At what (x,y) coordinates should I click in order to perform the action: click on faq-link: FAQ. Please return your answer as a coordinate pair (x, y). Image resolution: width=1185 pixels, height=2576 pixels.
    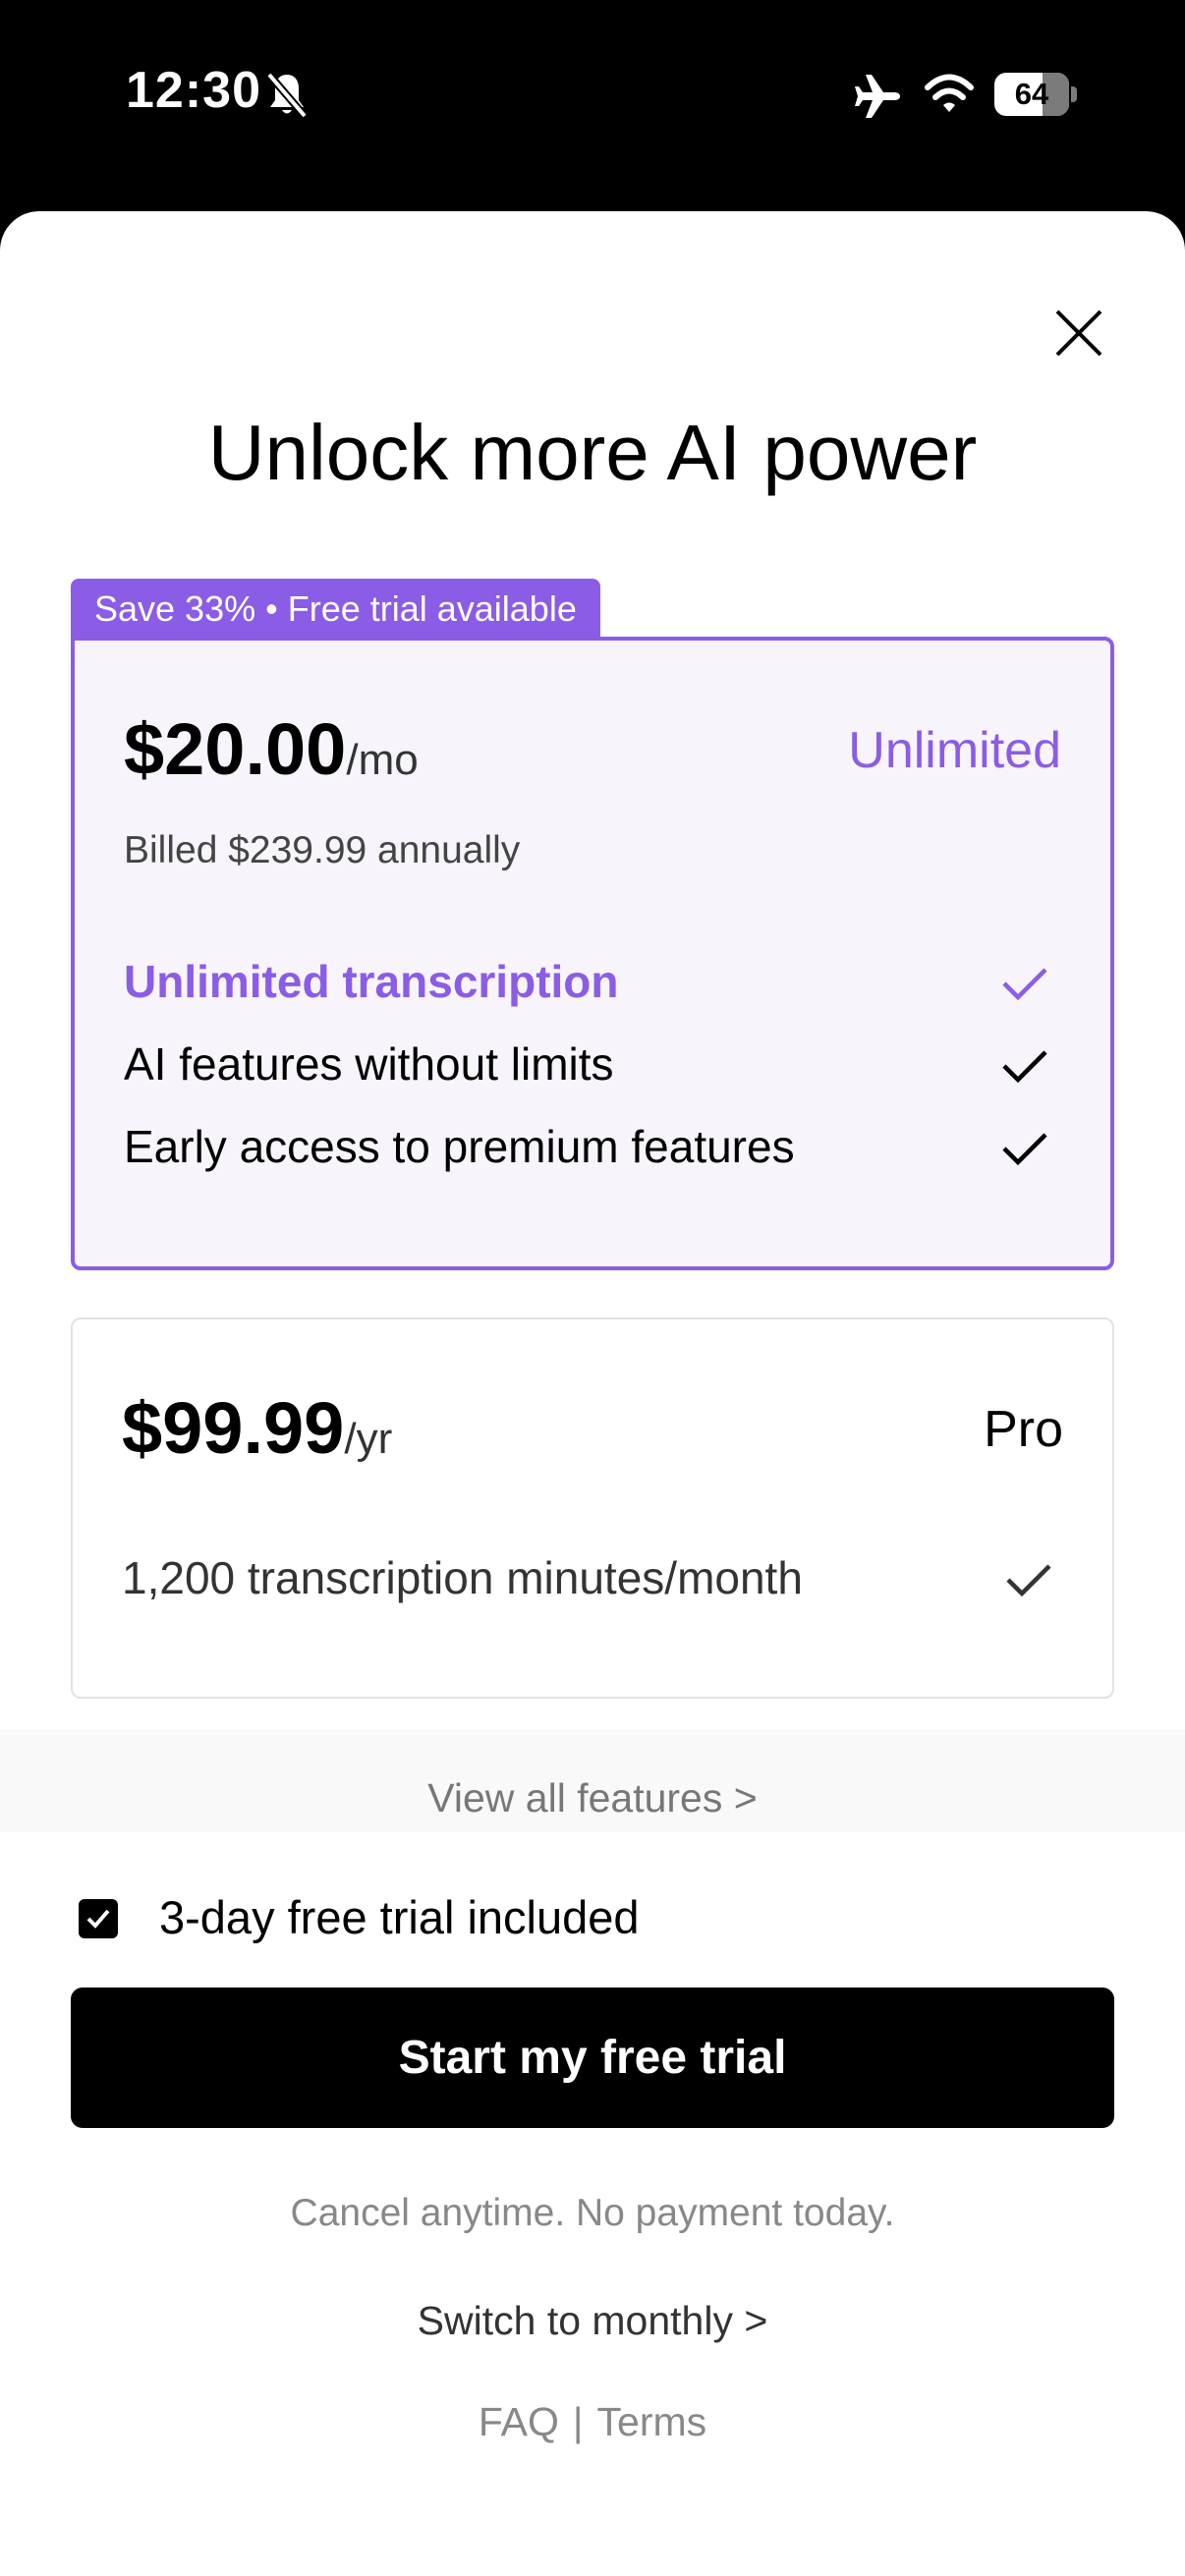
    Looking at the image, I should click on (519, 2422).